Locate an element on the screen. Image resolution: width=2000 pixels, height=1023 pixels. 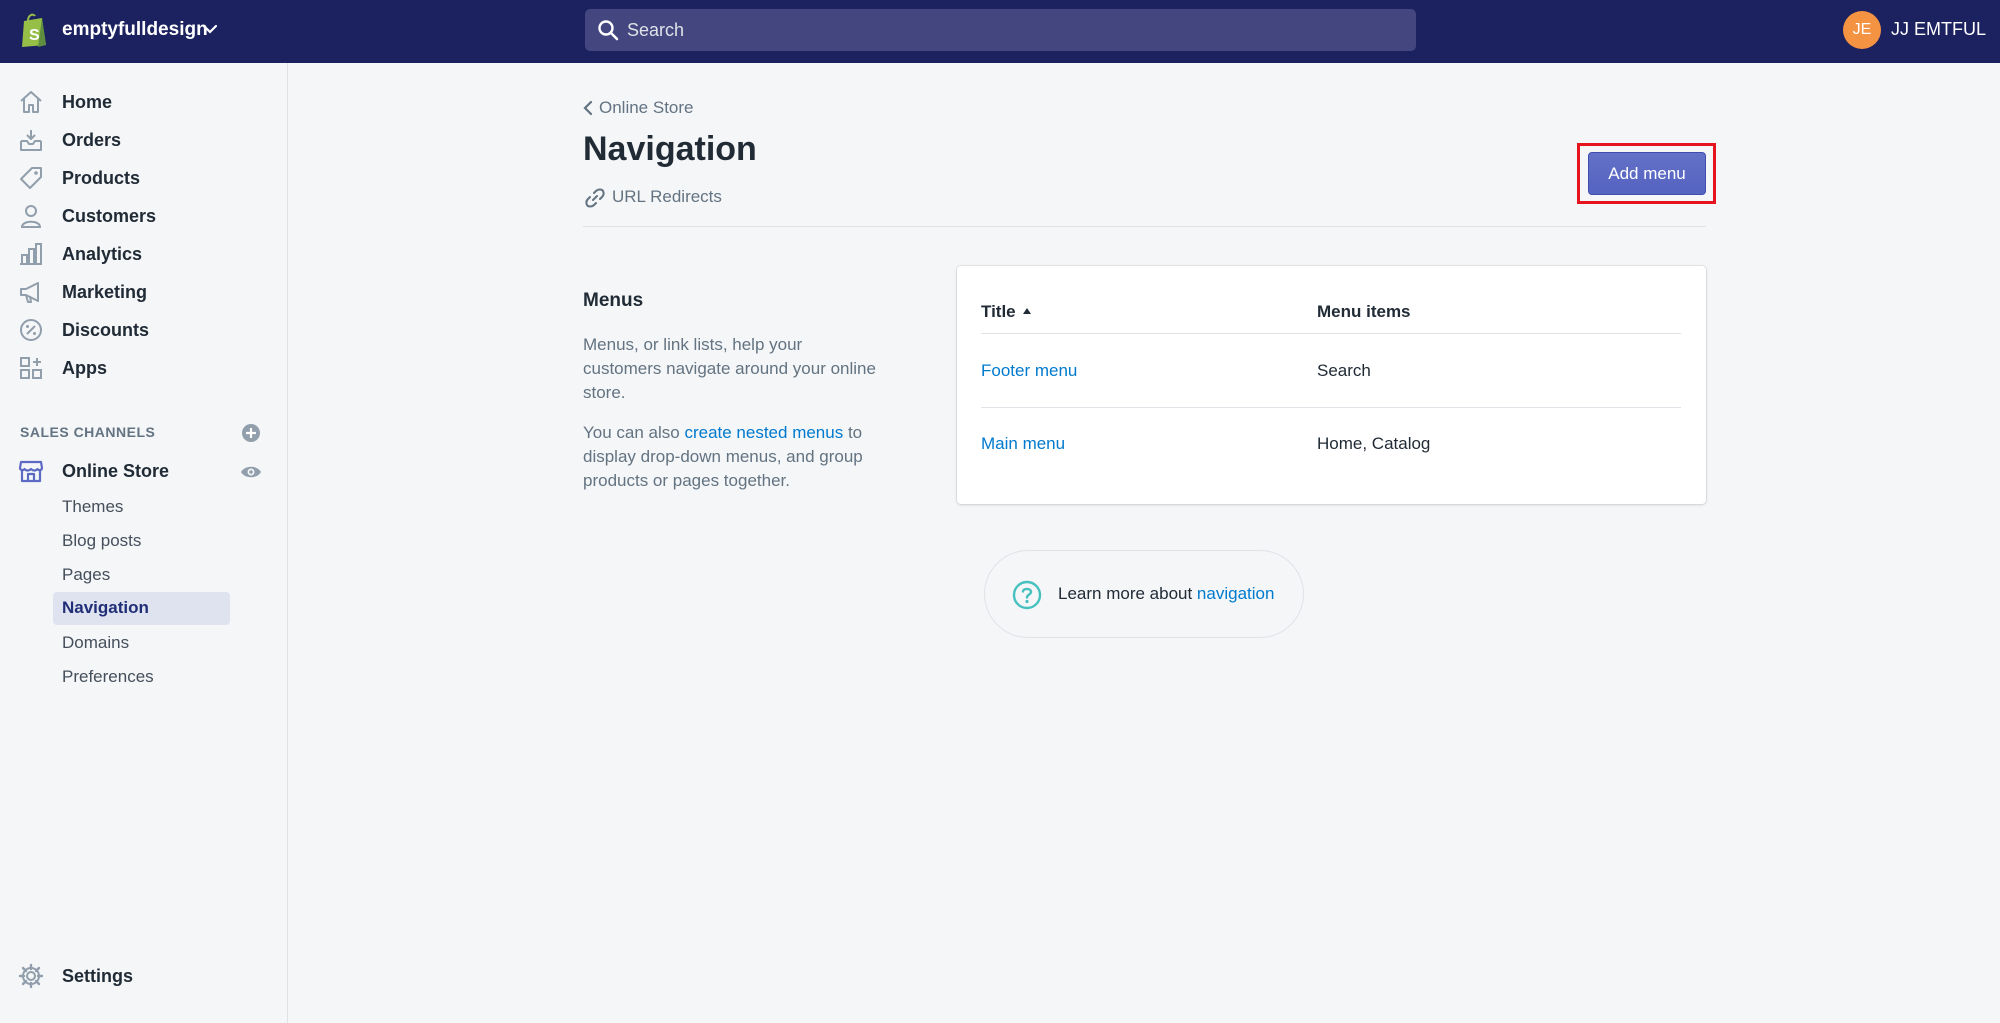
tag-icon is located at coordinates (31, 178).